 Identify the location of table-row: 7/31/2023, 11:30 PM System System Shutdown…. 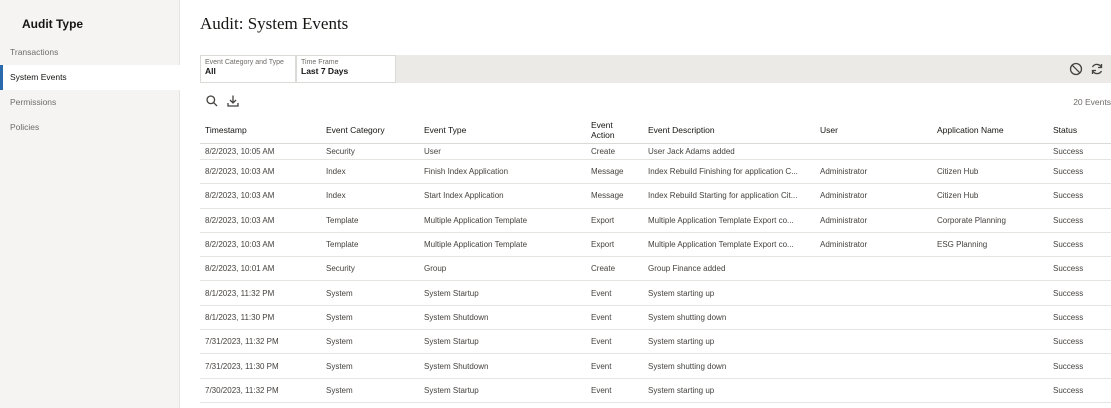
(655, 366).